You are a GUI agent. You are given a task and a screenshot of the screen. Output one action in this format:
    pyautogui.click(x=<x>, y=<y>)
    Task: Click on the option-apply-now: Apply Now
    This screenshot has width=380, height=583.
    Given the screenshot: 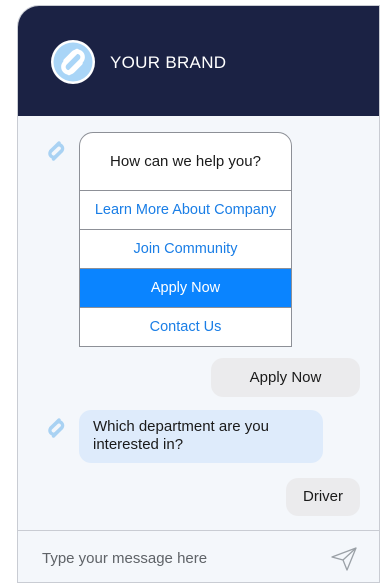 What is the action you would take?
    pyautogui.click(x=185, y=288)
    